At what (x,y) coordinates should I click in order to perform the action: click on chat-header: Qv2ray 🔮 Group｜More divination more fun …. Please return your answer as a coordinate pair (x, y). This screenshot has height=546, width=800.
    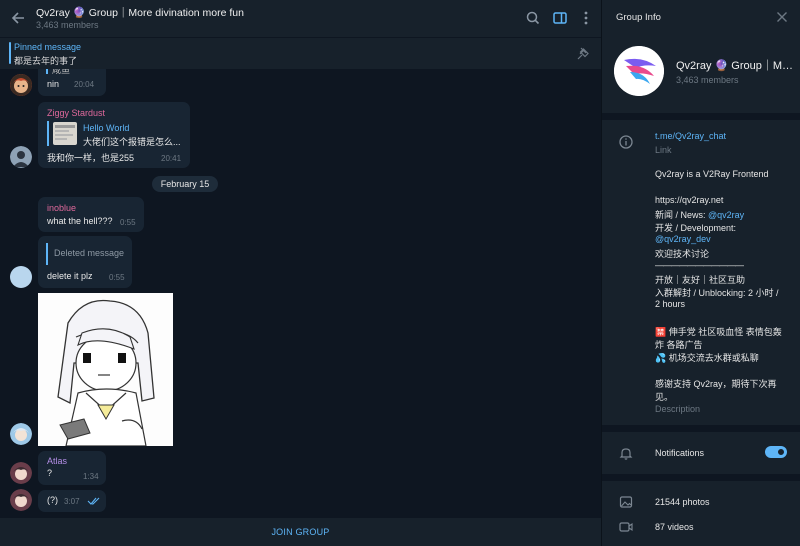
    Looking at the image, I should click on (300, 18).